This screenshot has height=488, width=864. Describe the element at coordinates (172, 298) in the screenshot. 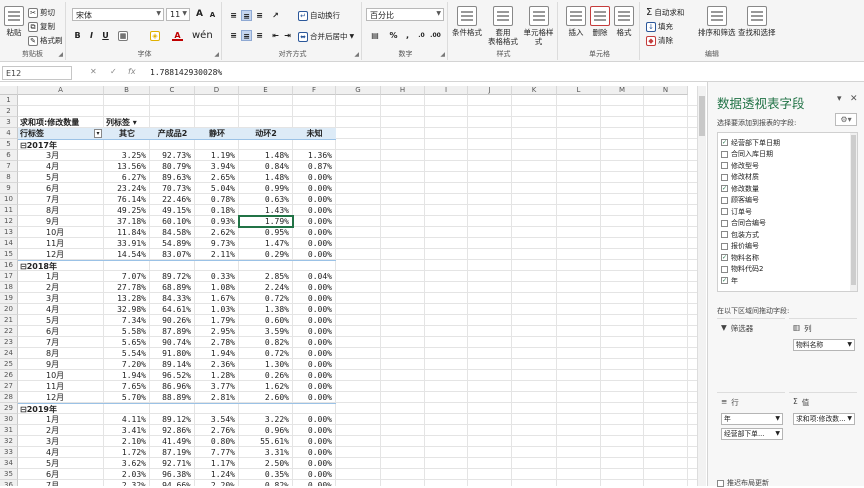

I see `pivot-value-cell: 84.33%` at that location.